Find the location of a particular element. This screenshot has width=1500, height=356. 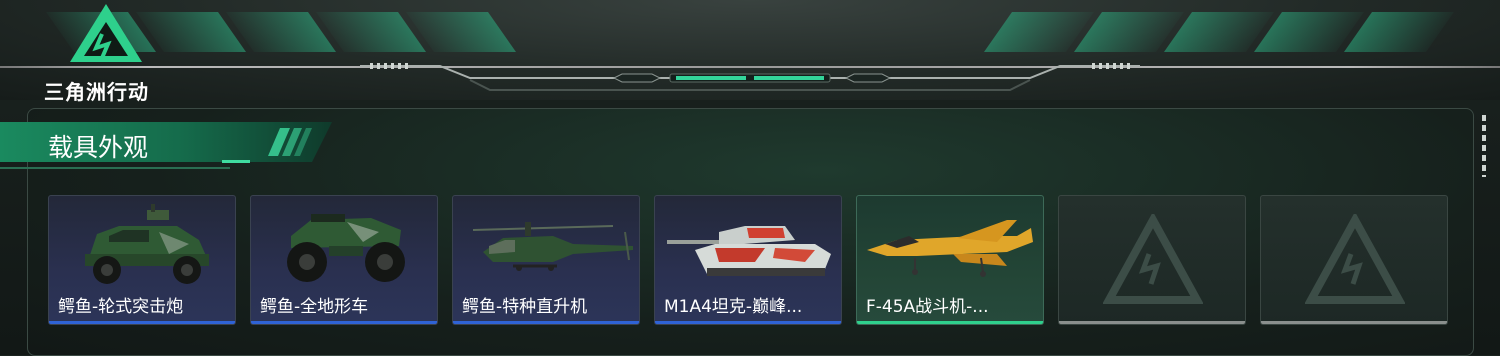

atv-icon is located at coordinates (346, 248).